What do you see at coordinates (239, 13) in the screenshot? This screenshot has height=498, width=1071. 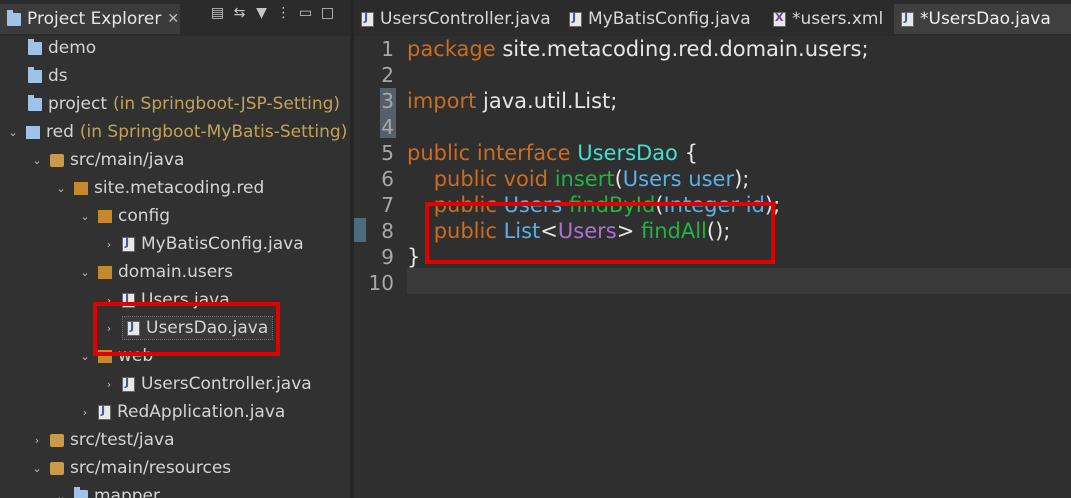 I see `link-with-editor-icon: ⇆` at bounding box center [239, 13].